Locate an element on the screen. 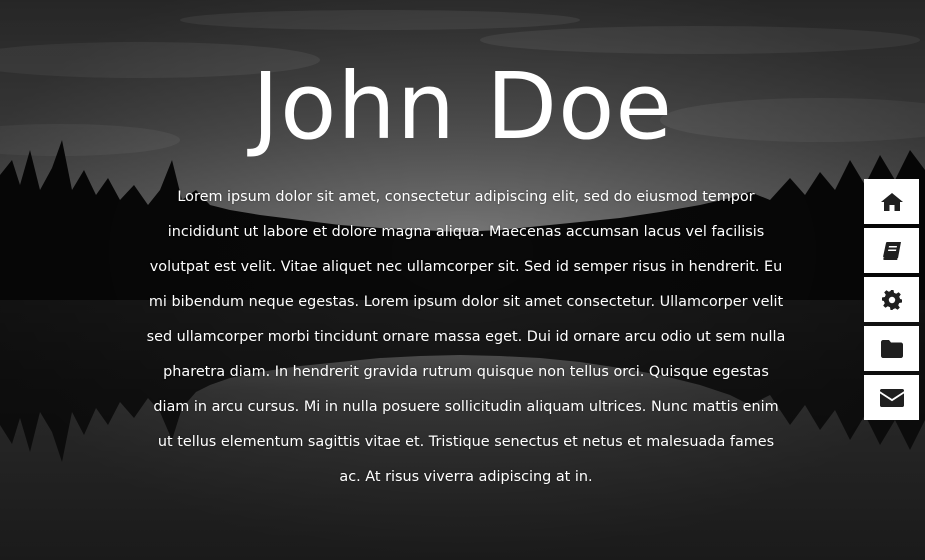 Image resolution: width=925 pixels, height=560 pixels. nav-contact-button is located at coordinates (891, 397).